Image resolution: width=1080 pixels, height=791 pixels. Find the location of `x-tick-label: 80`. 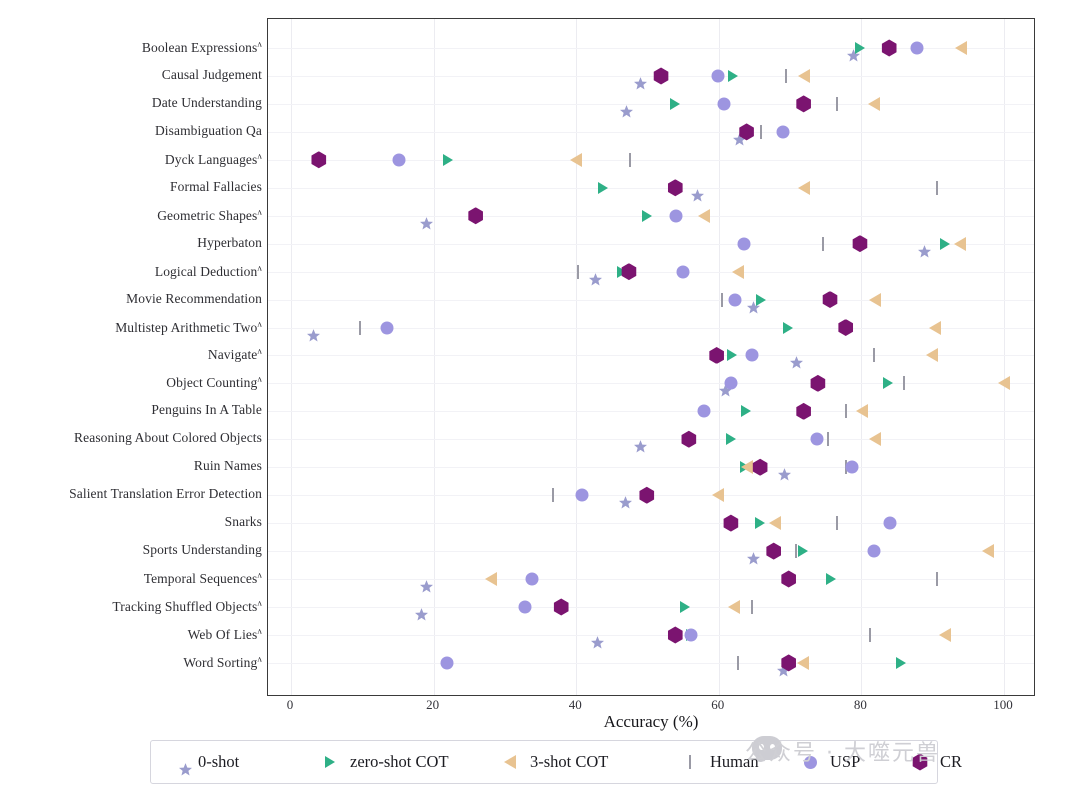

x-tick-label: 80 is located at coordinates (860, 704).